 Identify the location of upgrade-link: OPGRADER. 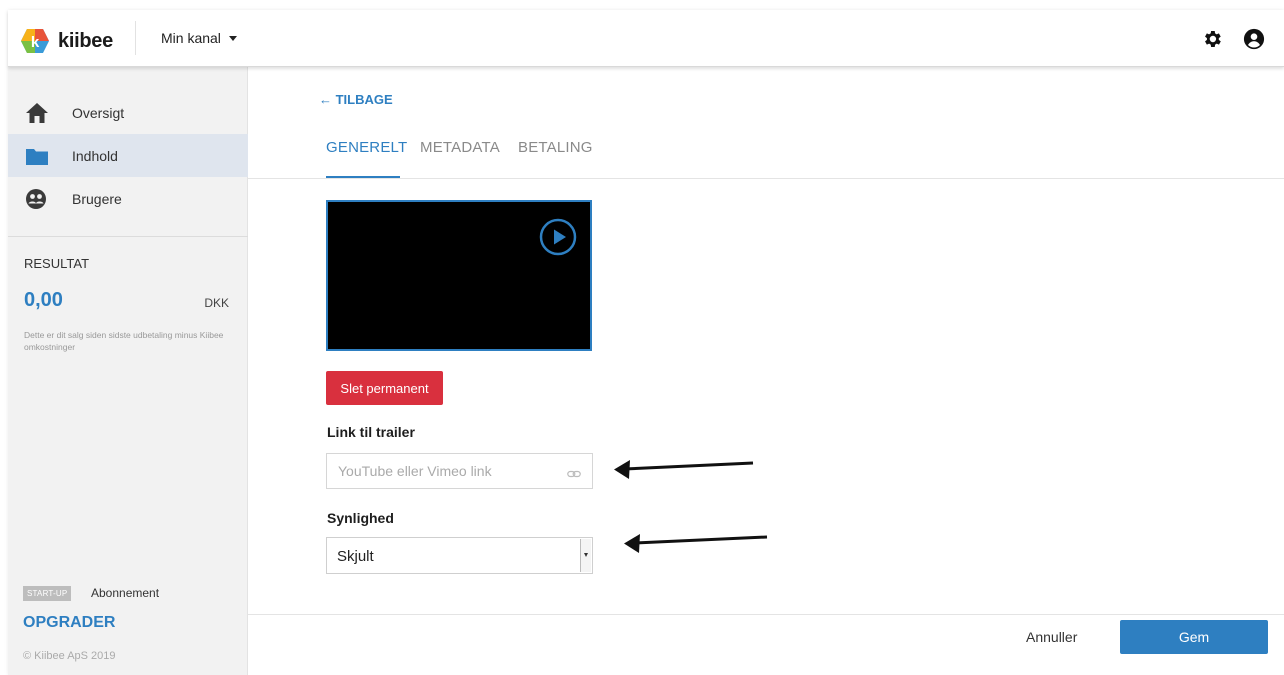
(69, 623).